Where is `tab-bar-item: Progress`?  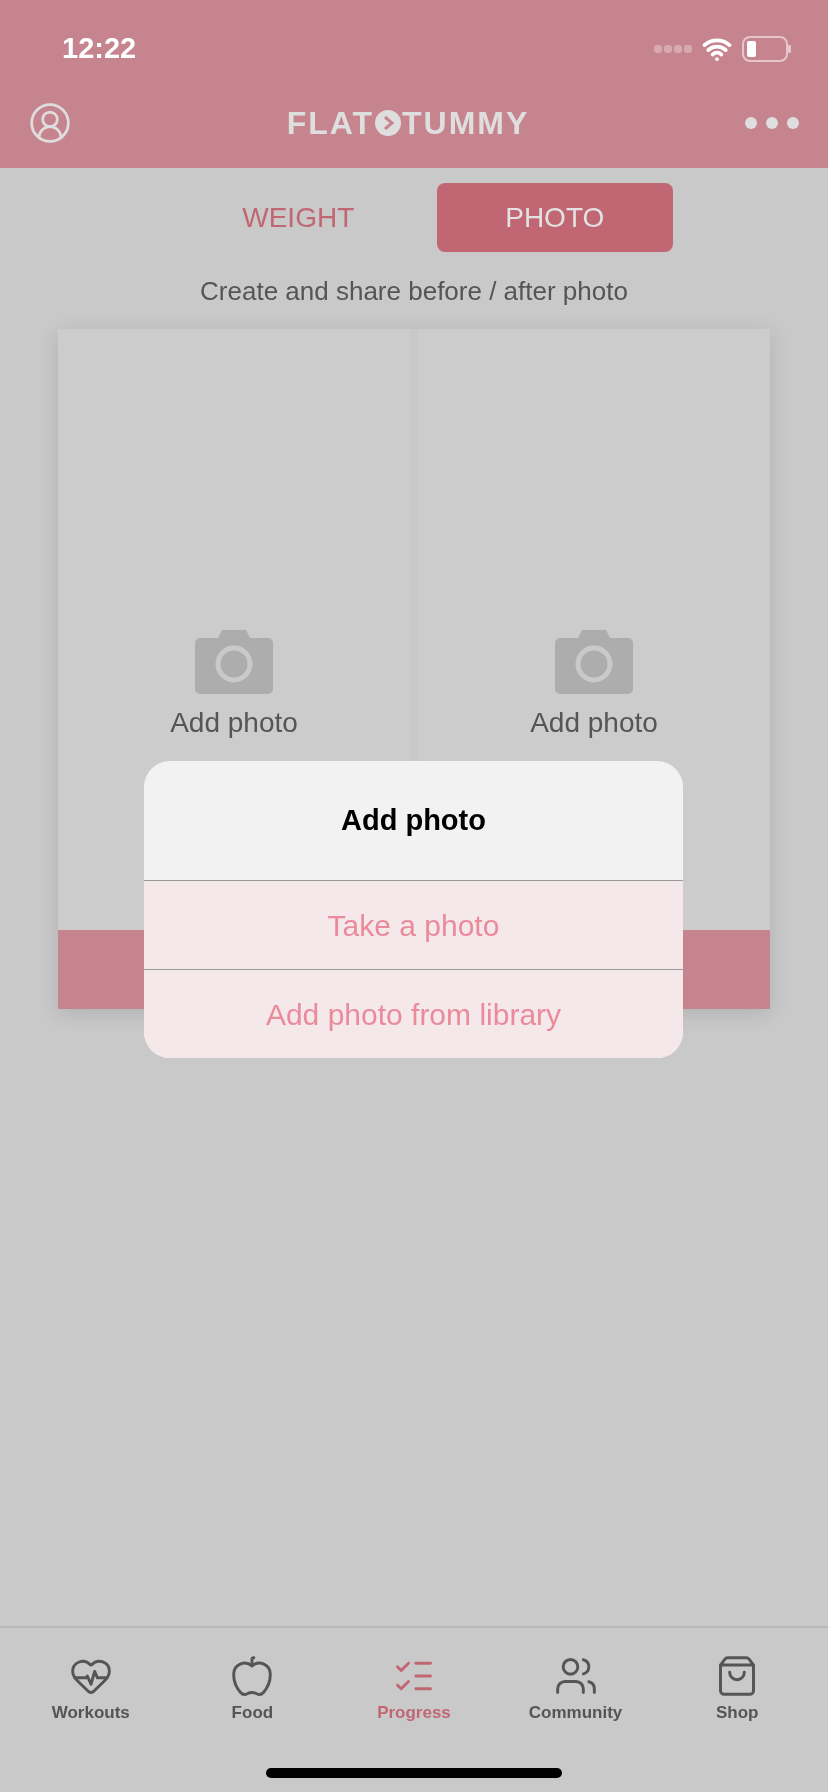 tab-bar-item: Progress is located at coordinates (414, 1690).